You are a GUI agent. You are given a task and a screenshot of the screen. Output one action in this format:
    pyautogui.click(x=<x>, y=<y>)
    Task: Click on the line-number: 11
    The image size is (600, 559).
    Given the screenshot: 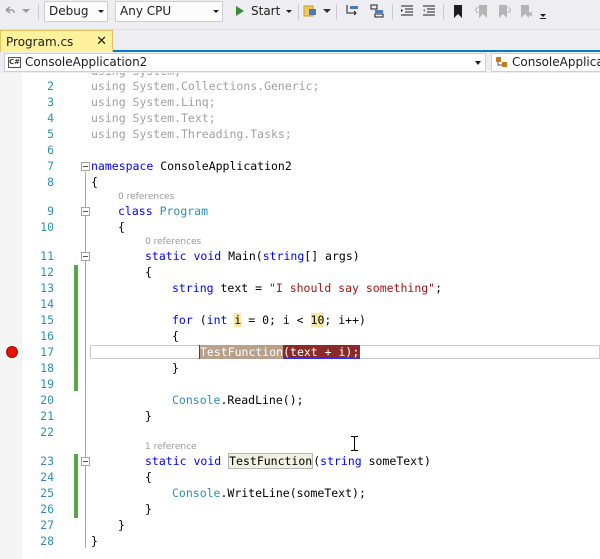 What is the action you would take?
    pyautogui.click(x=47, y=256)
    